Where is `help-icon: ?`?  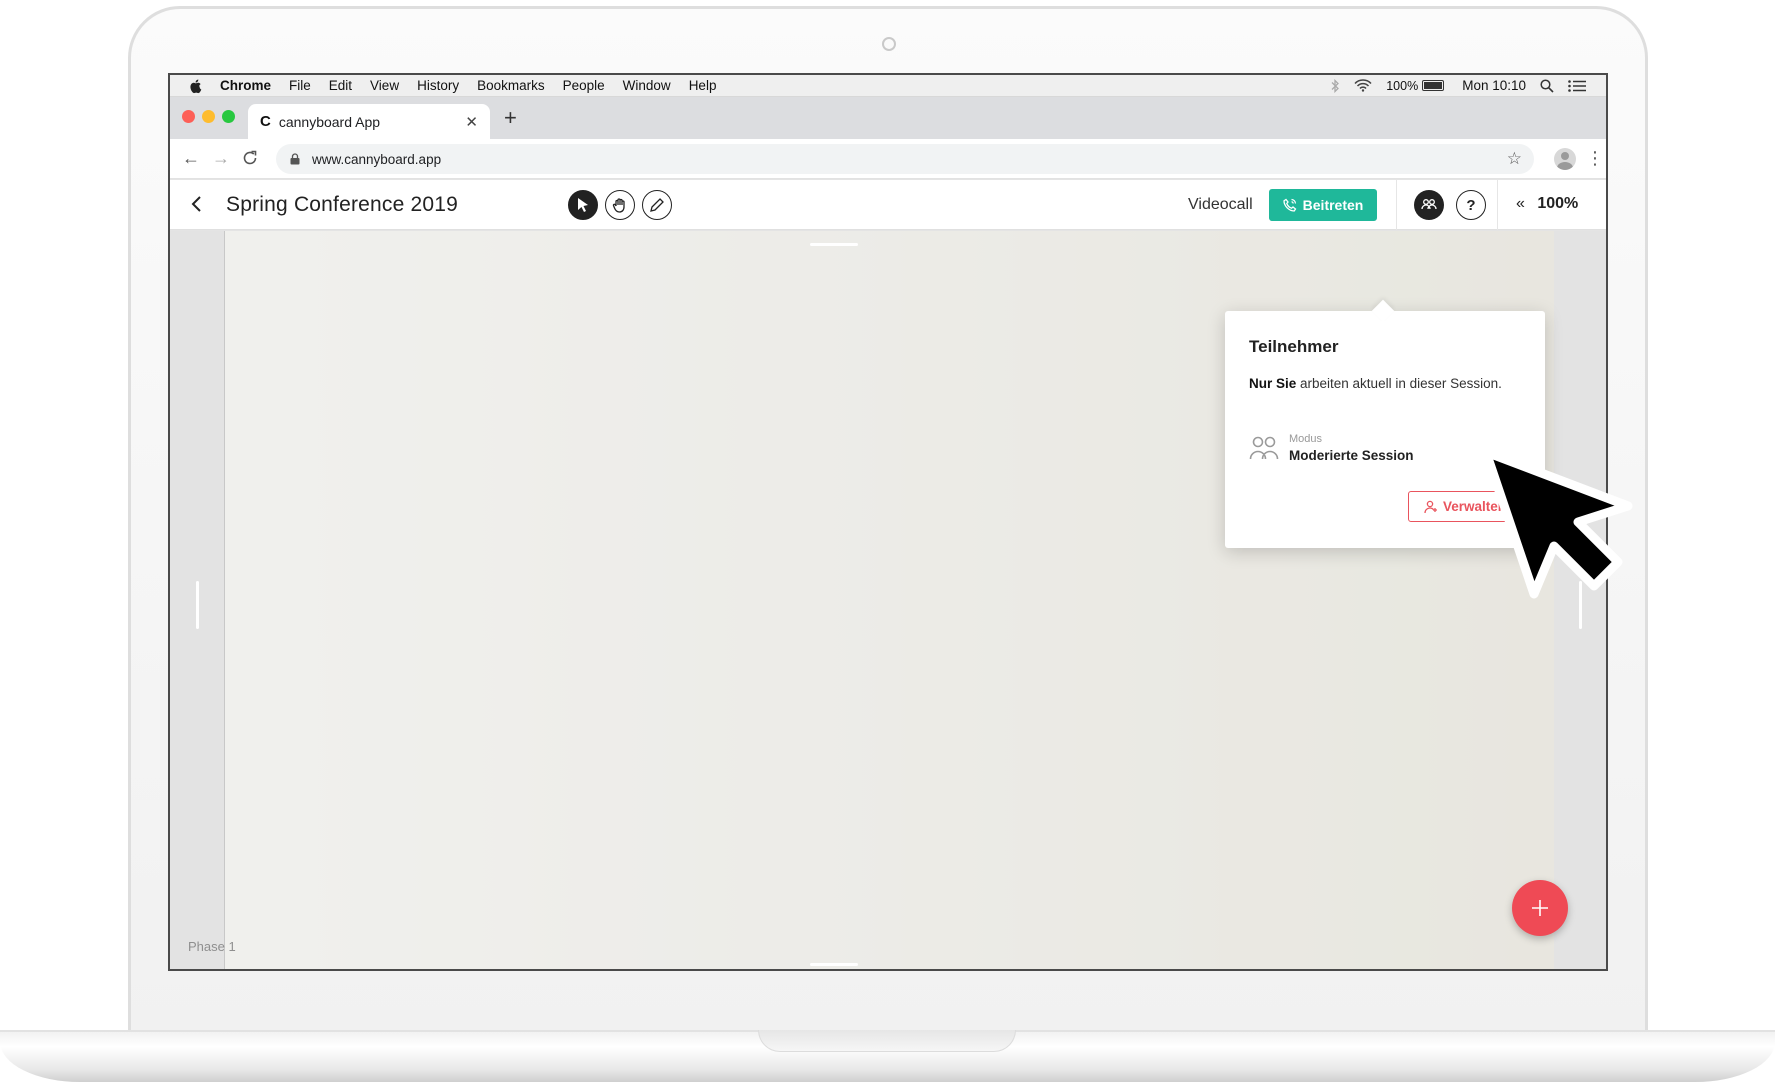 help-icon: ? is located at coordinates (1471, 205).